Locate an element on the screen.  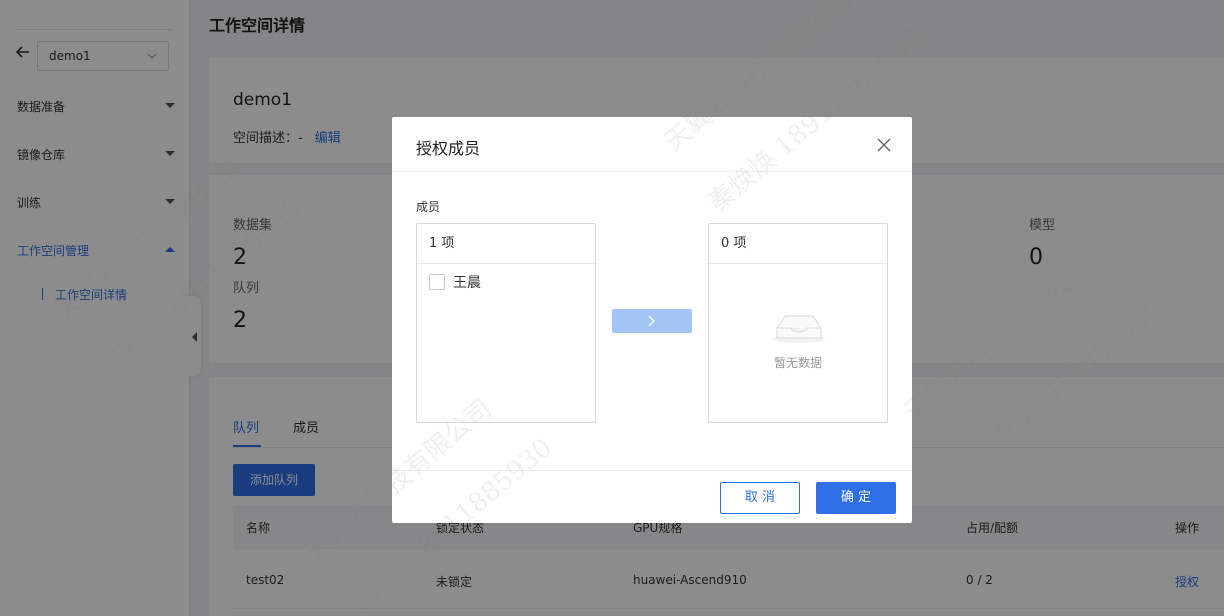
empty-inbox-icon is located at coordinates (799, 329).